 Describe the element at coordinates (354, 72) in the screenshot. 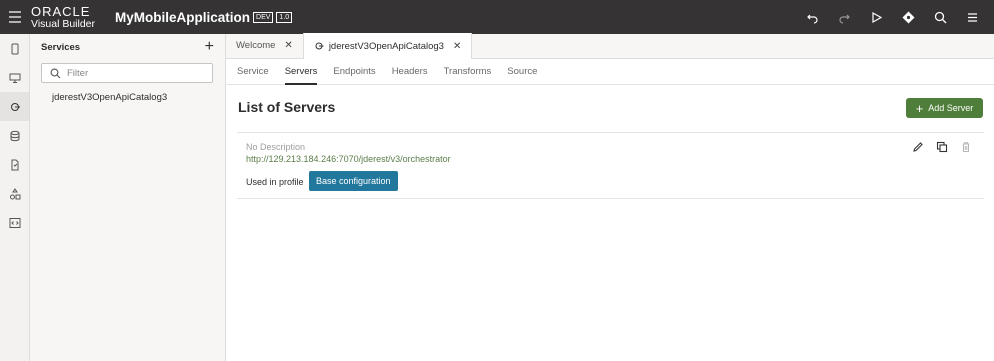

I see `subtab-endpoints: Endpoints` at that location.